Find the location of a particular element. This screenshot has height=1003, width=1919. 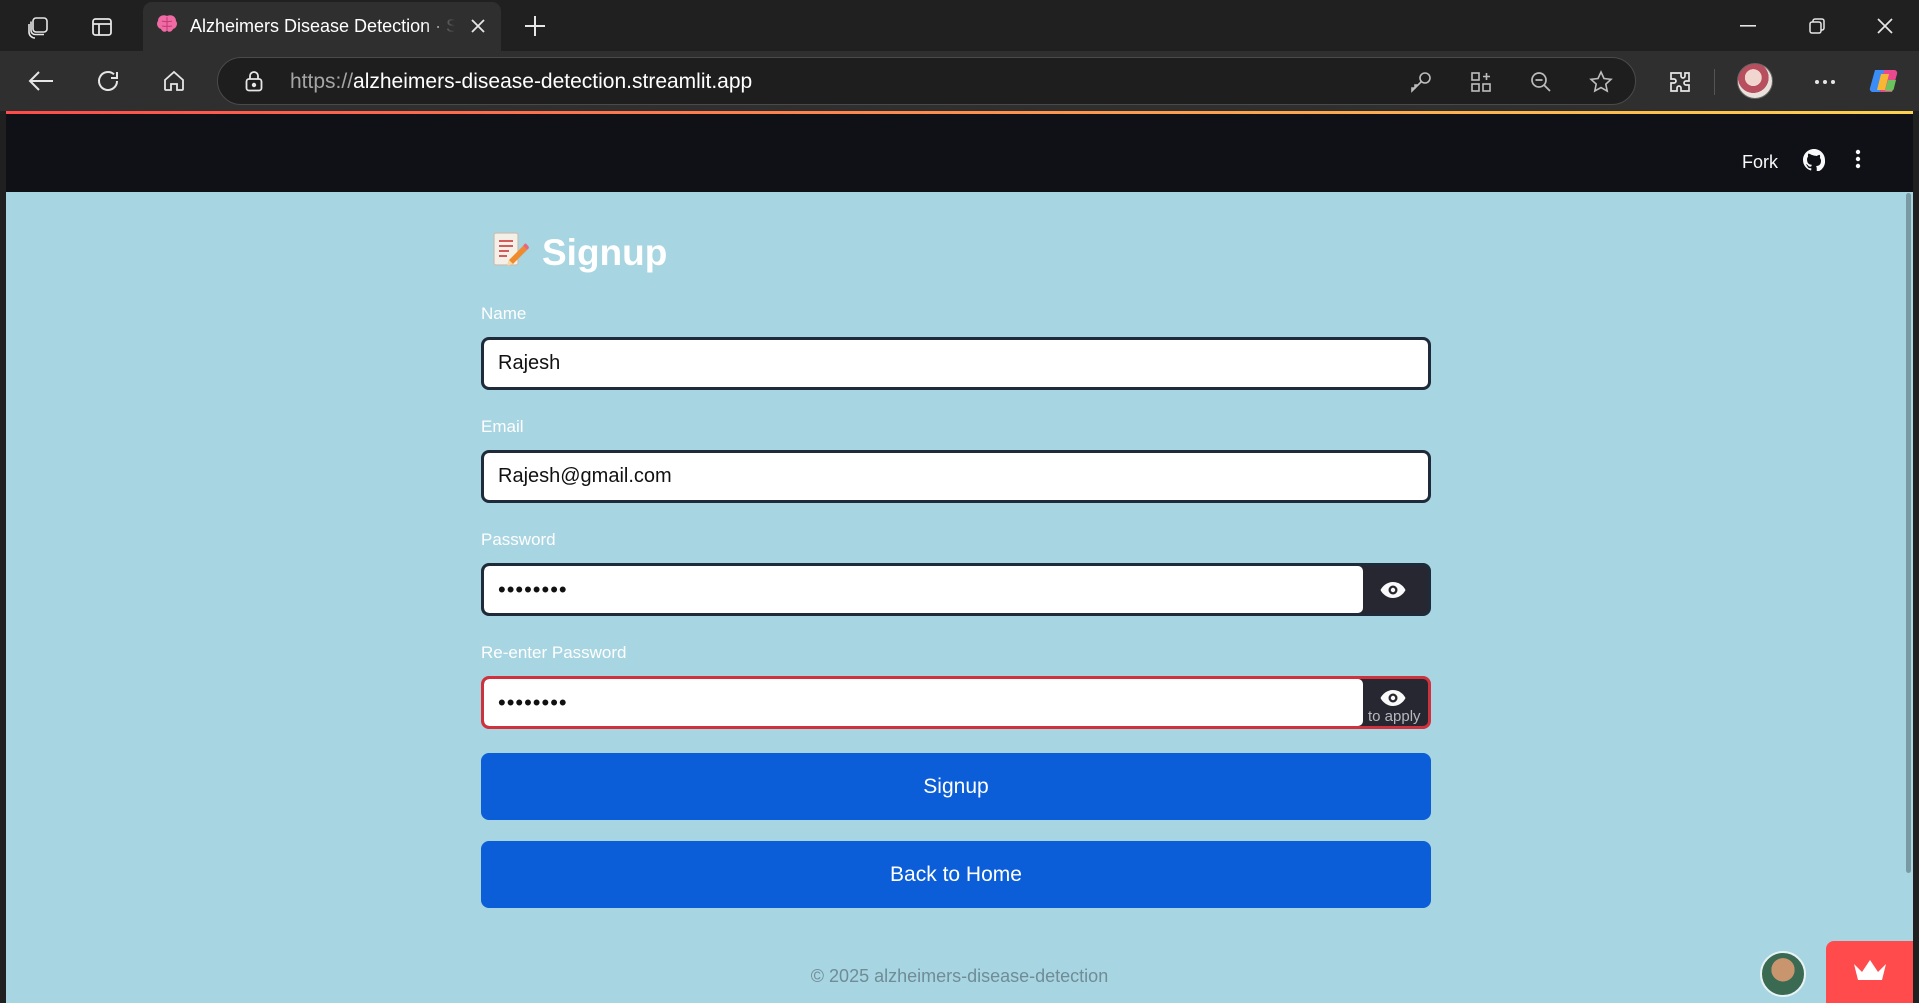

toolbar-separator is located at coordinates (1714, 82).